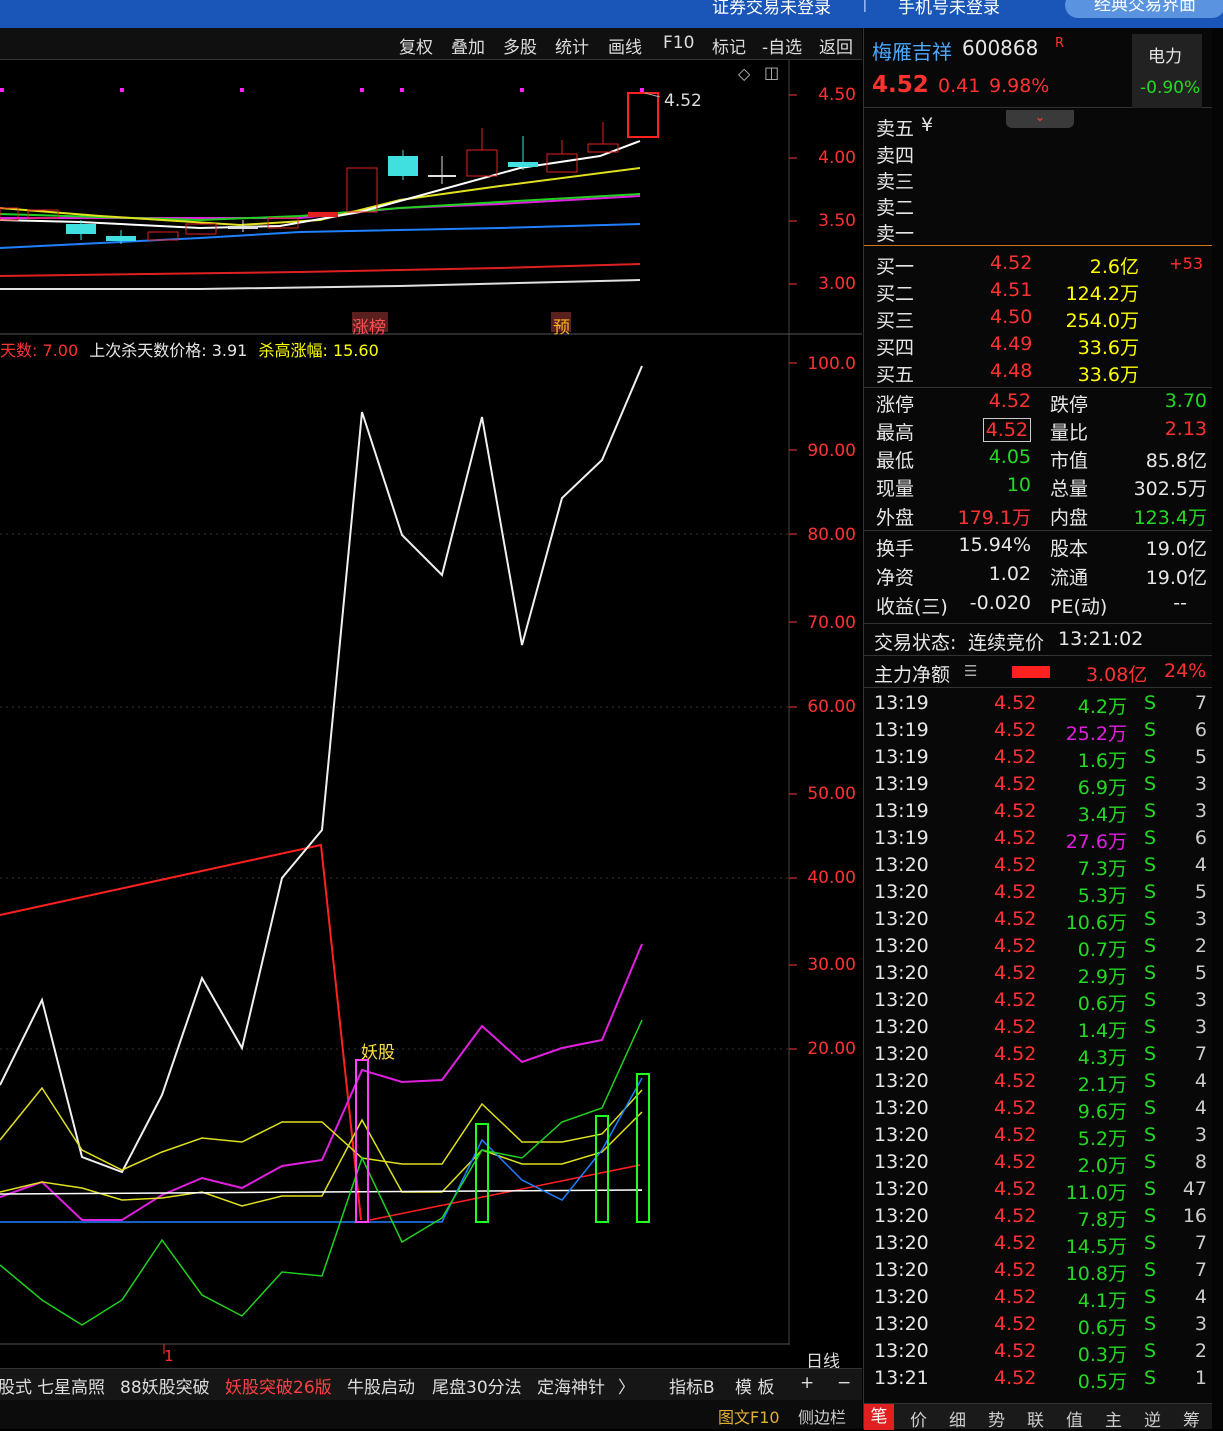  Describe the element at coordinates (1038, 1298) in the screenshot. I see `tick-row: 13:20 4.52 4.1万 S 4` at that location.